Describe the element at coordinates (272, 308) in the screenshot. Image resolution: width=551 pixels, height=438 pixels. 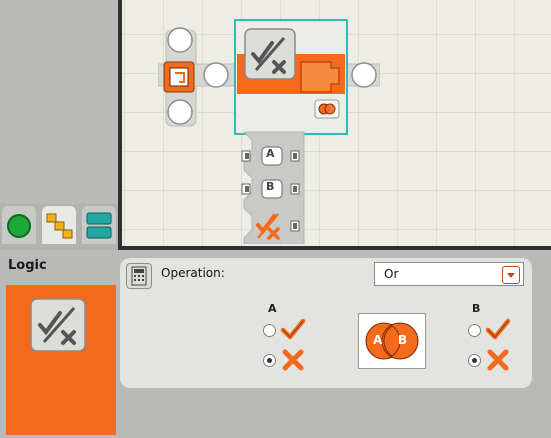
I see `input-a-label: A` at that location.